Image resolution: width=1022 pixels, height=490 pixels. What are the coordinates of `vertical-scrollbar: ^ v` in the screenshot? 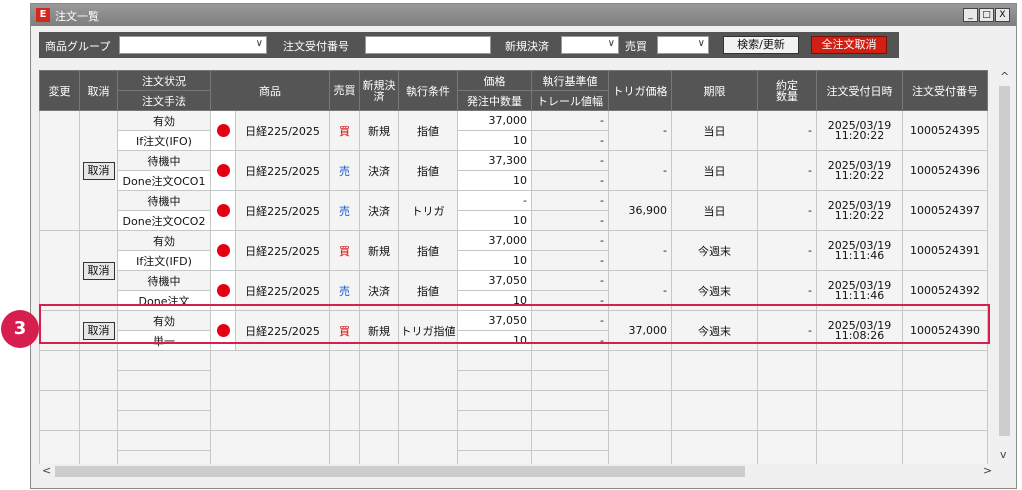 It's located at (1004, 266).